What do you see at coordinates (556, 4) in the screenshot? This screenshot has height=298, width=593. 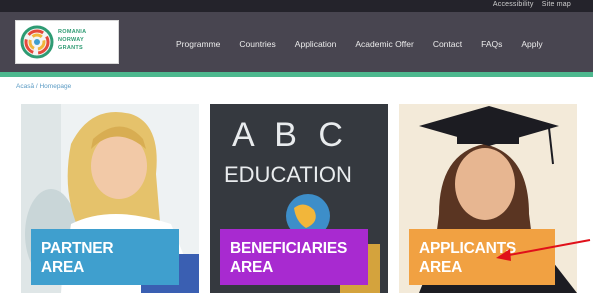 I see `top-link-sitemap: Site map` at bounding box center [556, 4].